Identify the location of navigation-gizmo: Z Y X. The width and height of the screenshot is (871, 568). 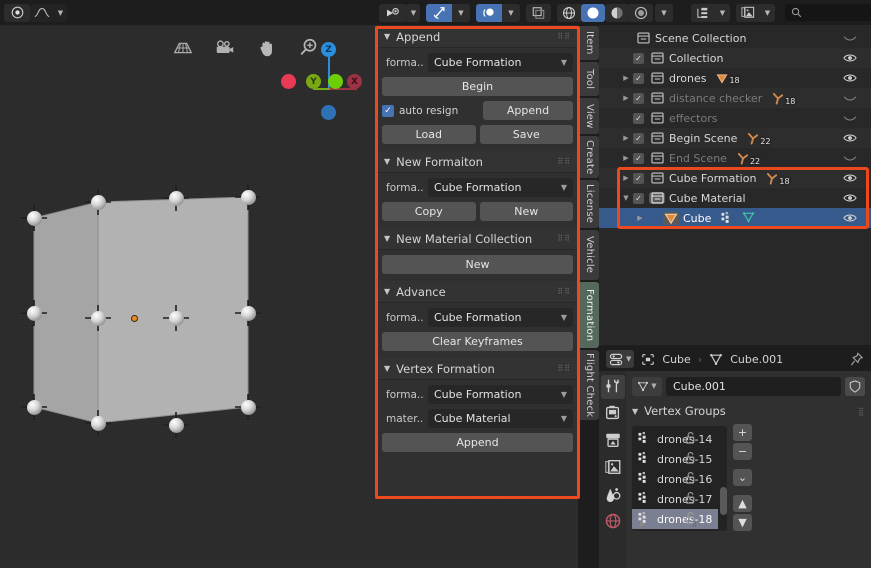
(321, 90).